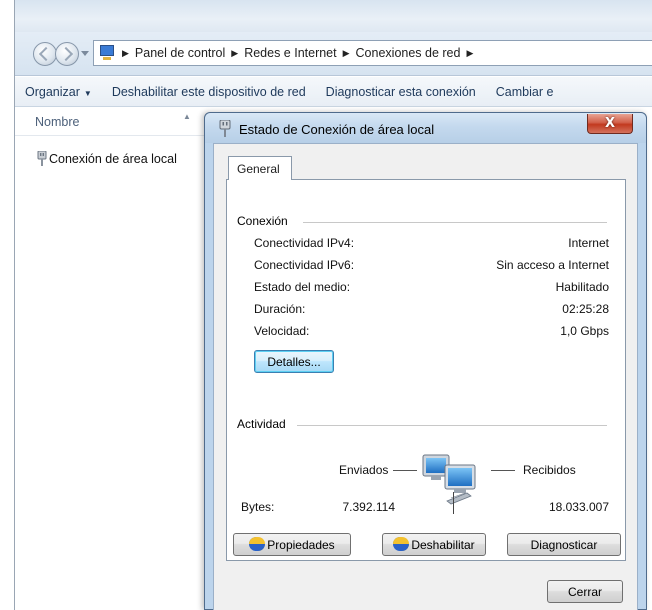 The width and height of the screenshot is (652, 610). What do you see at coordinates (552, 265) in the screenshot?
I see `ipv6-value: Sin acceso a Internet` at bounding box center [552, 265].